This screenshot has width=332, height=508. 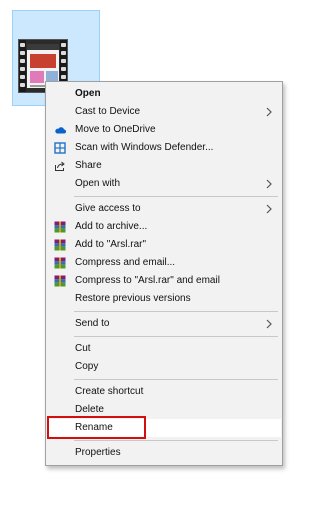 What do you see at coordinates (92, 323) in the screenshot?
I see `menu-item-label: Send to` at bounding box center [92, 323].